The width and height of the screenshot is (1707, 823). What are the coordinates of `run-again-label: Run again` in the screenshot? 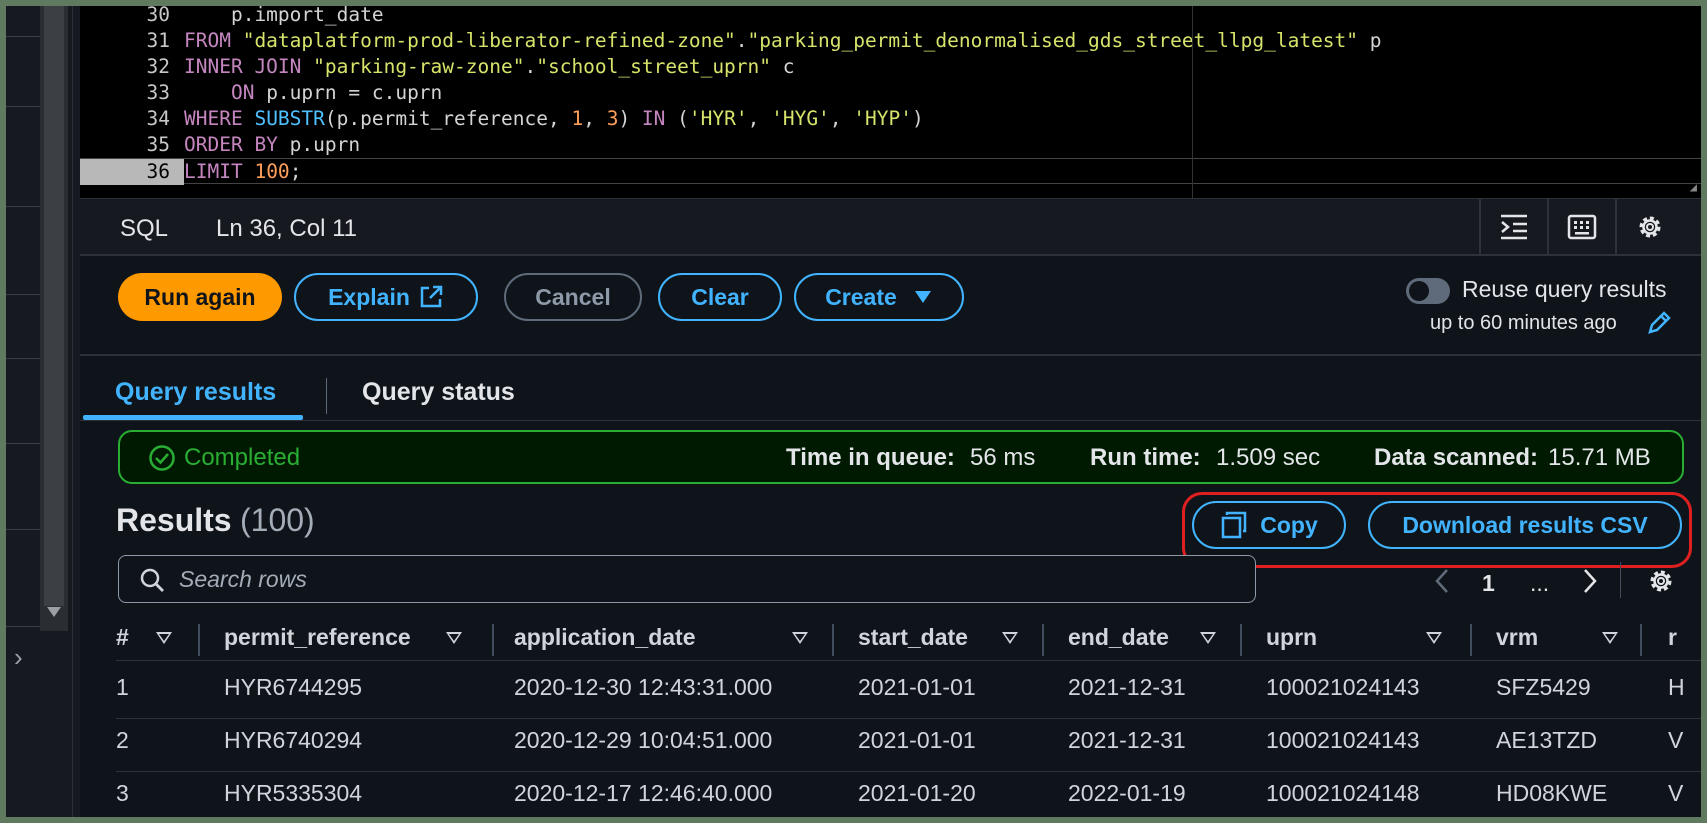 It's located at (200, 296).